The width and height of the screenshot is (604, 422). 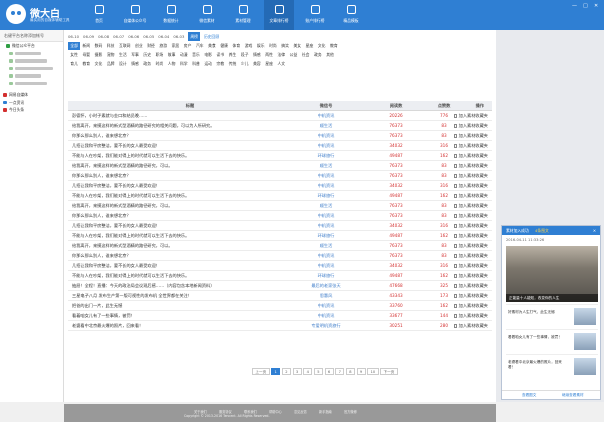 I want to click on article-title: 抽屉！全程！直播：今天的政治局会议观后感……（内容包含本地新闻资料）, so click(x=190, y=286).